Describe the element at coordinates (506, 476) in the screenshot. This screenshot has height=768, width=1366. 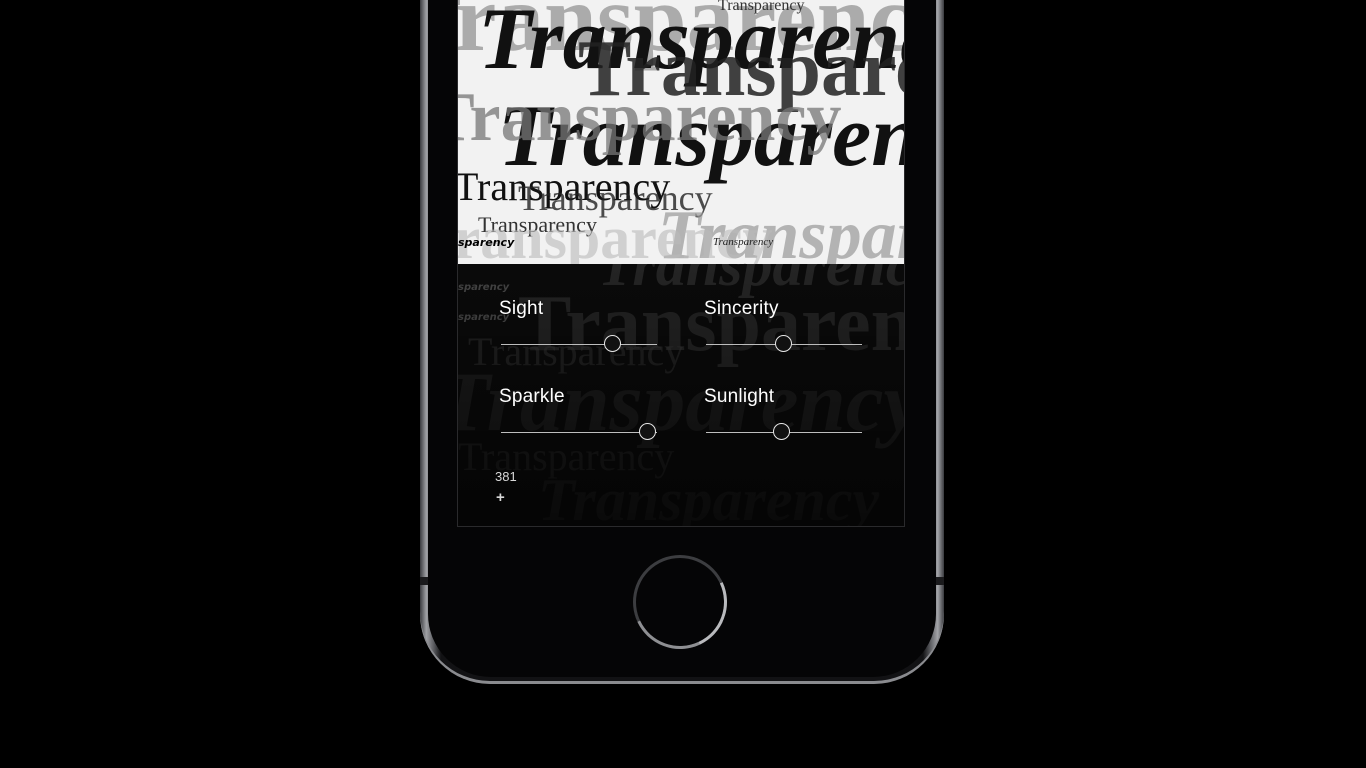
I see `counter-value: 381` at that location.